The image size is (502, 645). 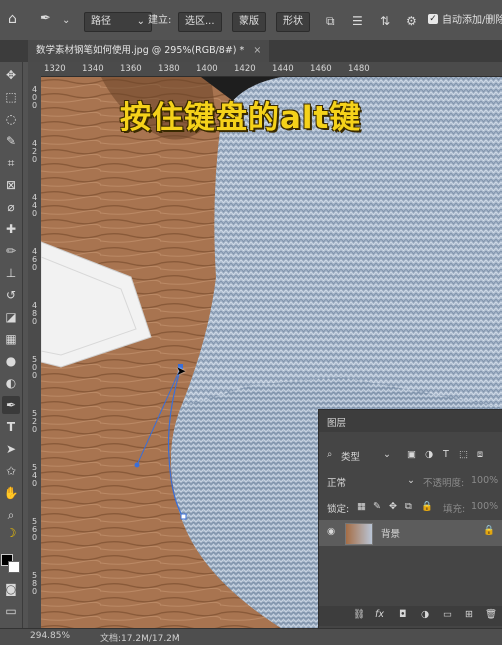 What do you see at coordinates (181, 371) in the screenshot?
I see `pen-cursor-icon: ➤` at bounding box center [181, 371].